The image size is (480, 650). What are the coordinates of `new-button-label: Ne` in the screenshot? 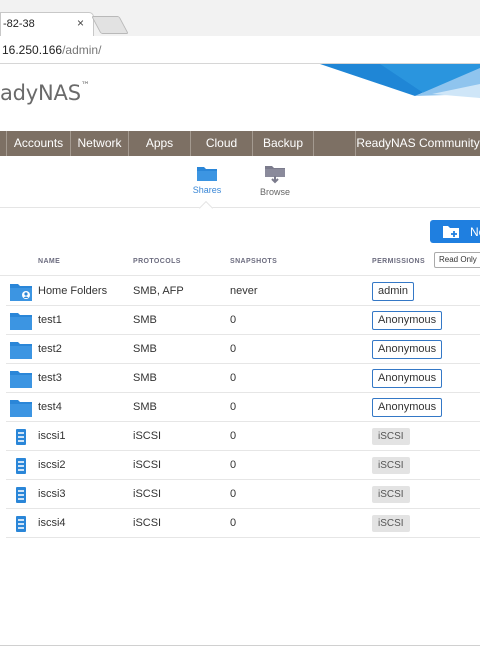 It's located at (475, 232).